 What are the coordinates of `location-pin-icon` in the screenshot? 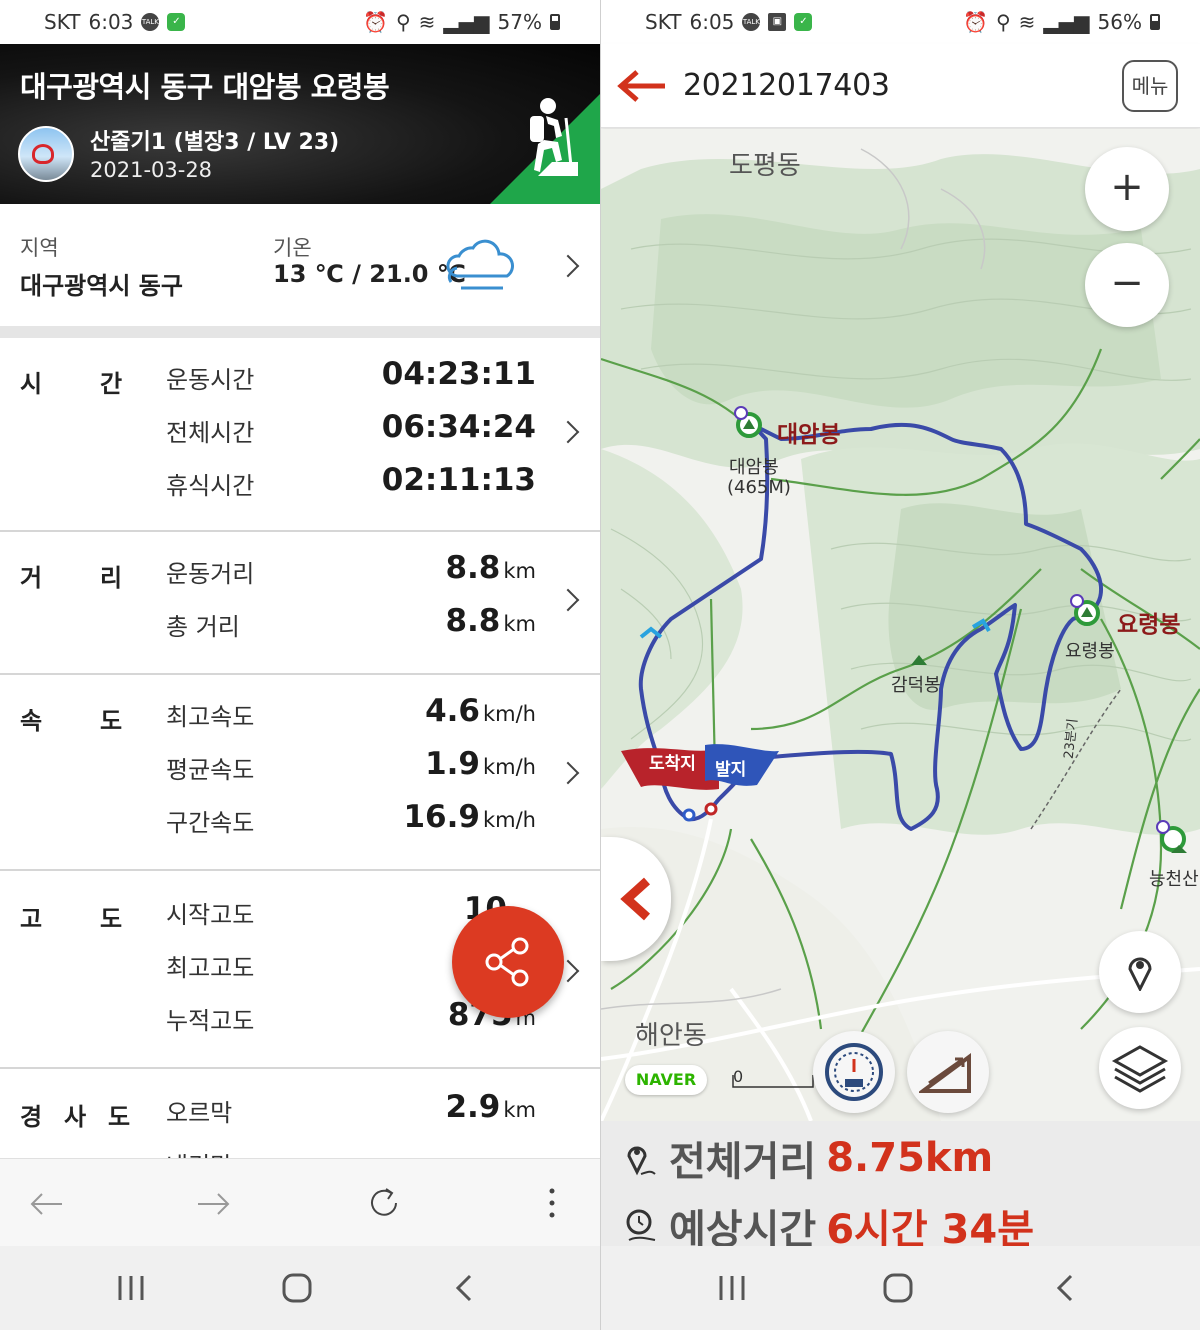 It's located at (1140, 974).